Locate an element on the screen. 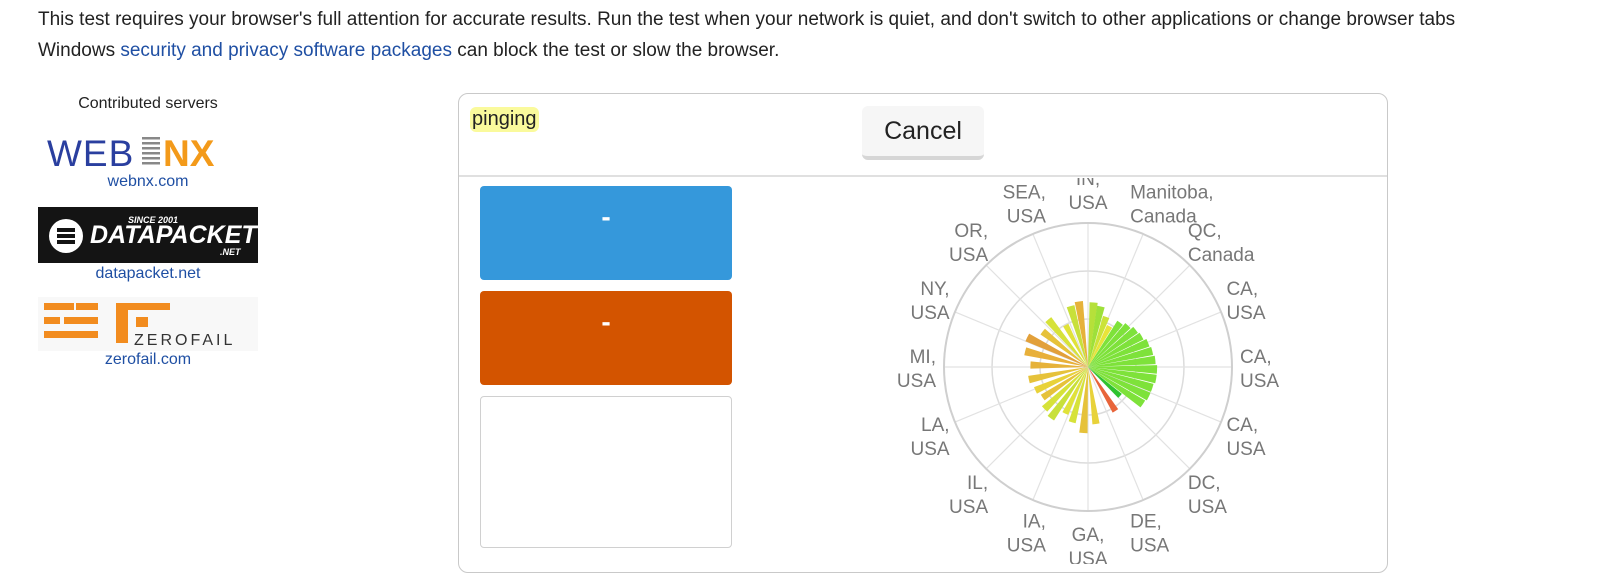  server-label-line-1: GA, is located at coordinates (1088, 535).